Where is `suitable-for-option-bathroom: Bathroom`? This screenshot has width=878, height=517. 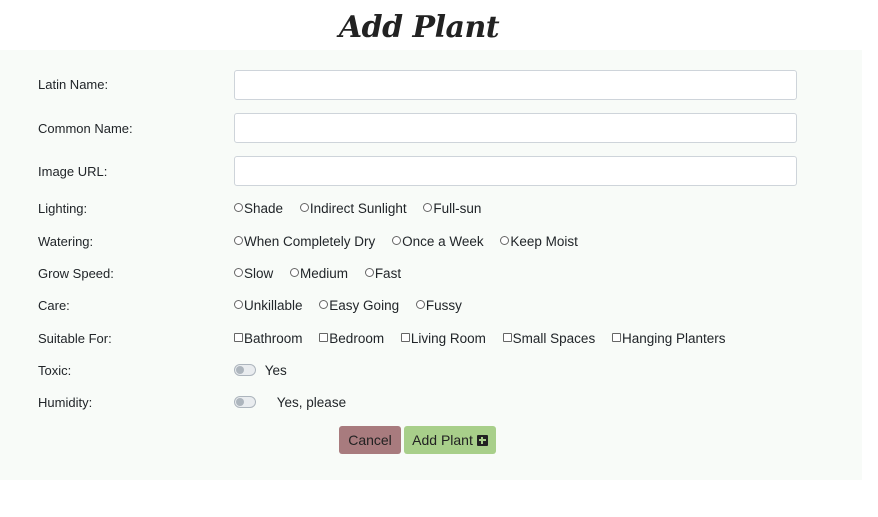
suitable-for-option-bathroom: Bathroom is located at coordinates (268, 338).